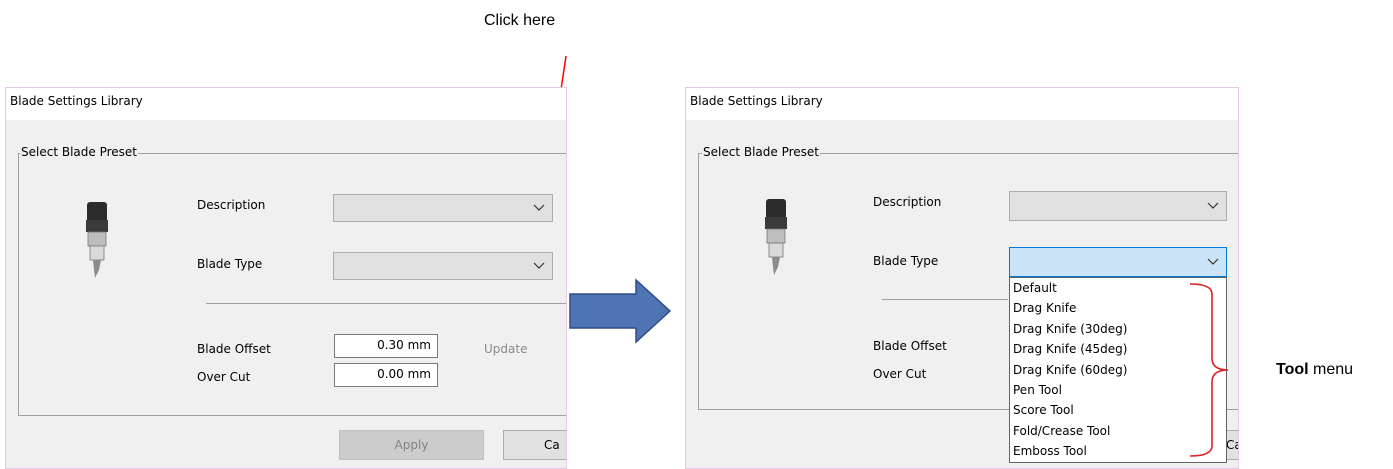  Describe the element at coordinates (1209, 370) in the screenshot. I see `tool-menu-bracket-icon` at that location.